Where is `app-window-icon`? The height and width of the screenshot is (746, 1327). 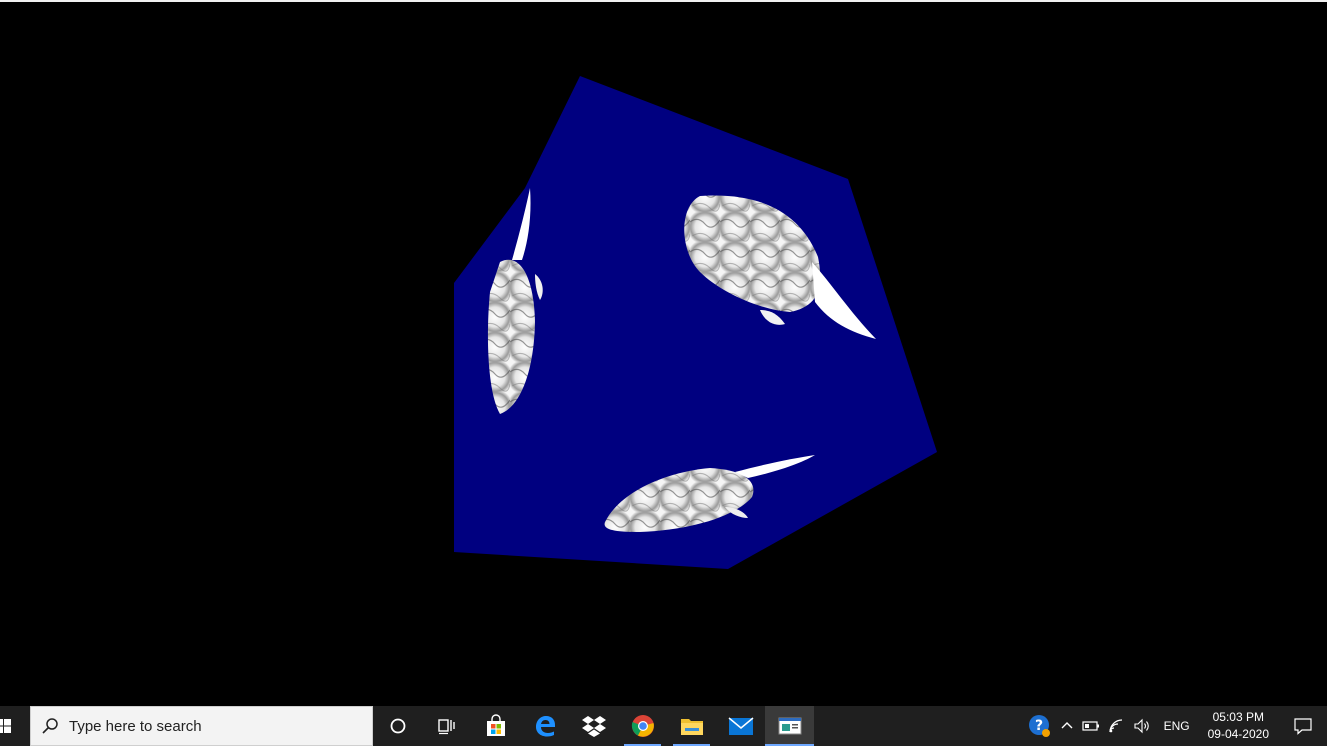
app-window-icon is located at coordinates (789, 726).